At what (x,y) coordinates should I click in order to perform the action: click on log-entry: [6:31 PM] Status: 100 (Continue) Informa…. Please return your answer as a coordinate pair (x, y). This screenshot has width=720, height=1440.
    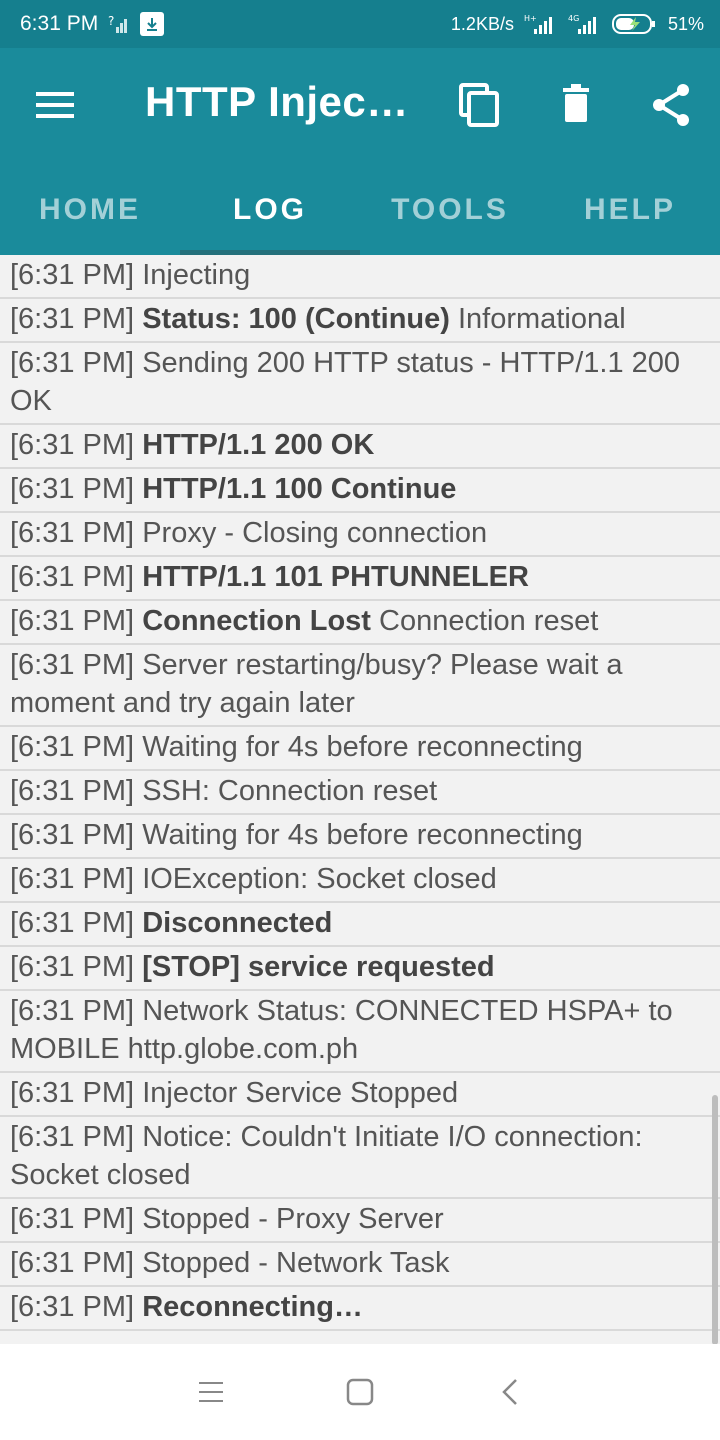
    Looking at the image, I should click on (360, 321).